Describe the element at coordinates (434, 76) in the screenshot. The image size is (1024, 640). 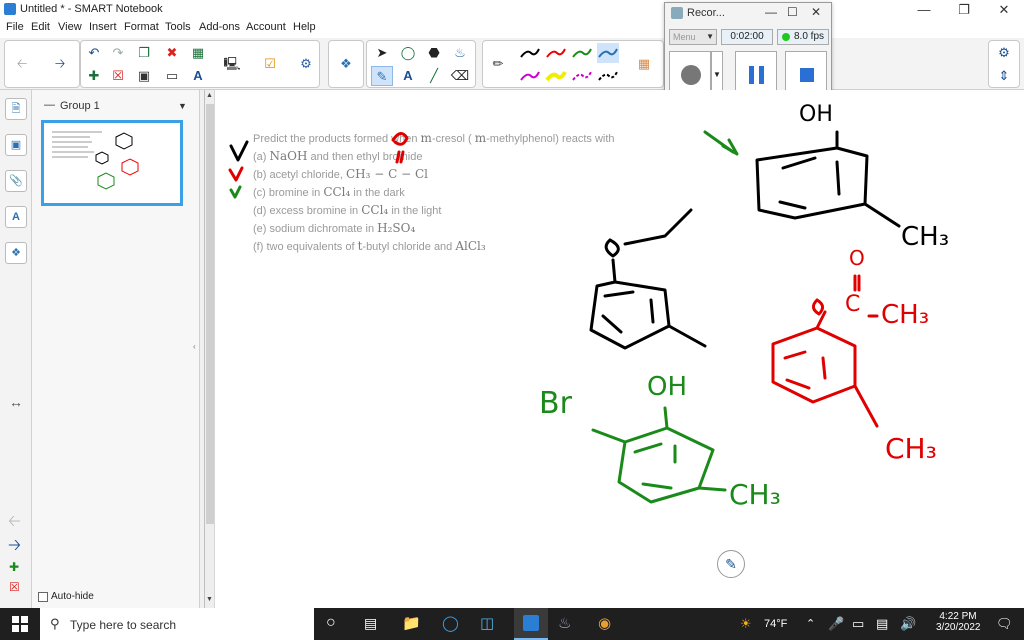
I see `line-tool-icon: ╱` at that location.